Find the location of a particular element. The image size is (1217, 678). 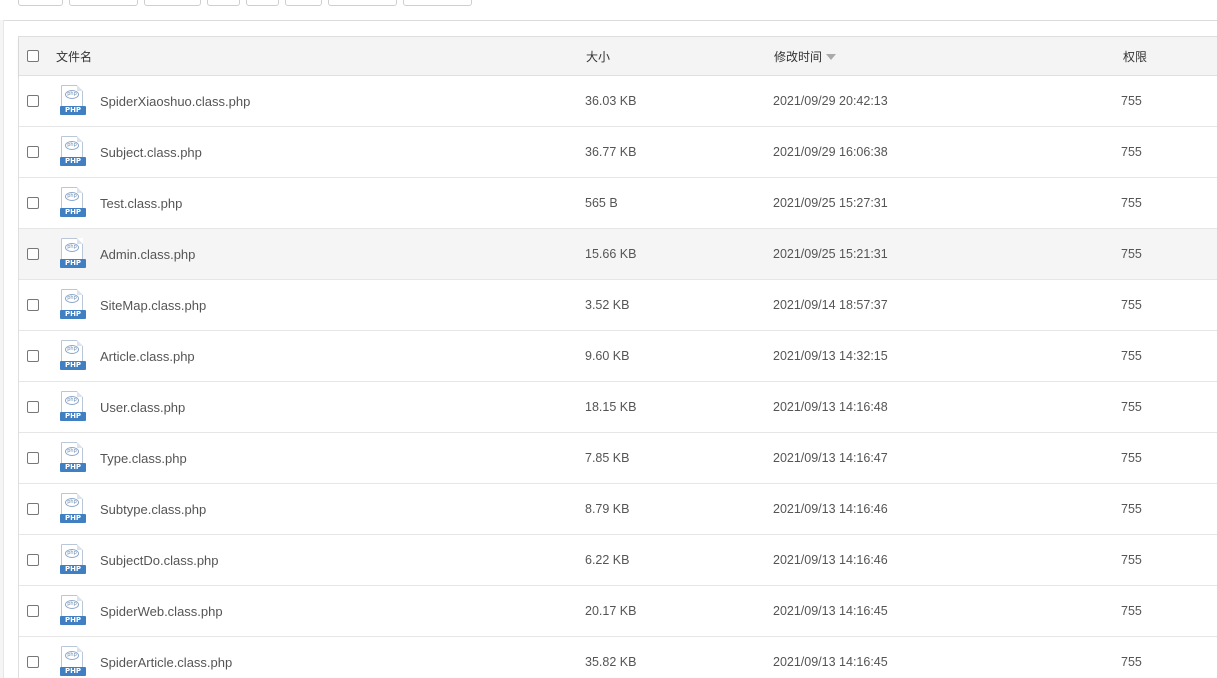

file-name-cell: php PHP Admin.class.php is located at coordinates (125, 254).